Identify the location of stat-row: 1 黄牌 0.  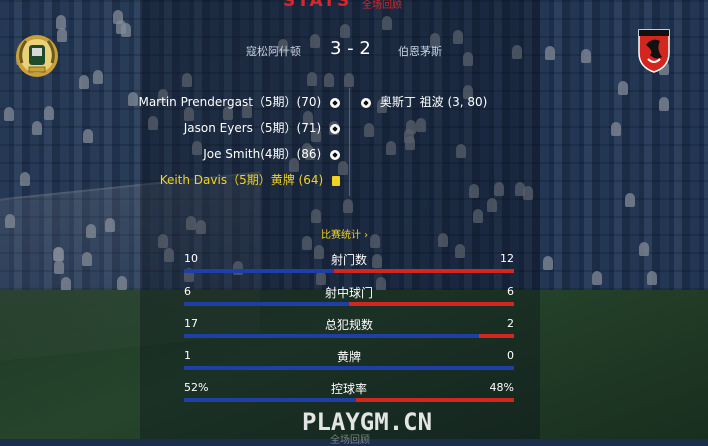
(349, 364).